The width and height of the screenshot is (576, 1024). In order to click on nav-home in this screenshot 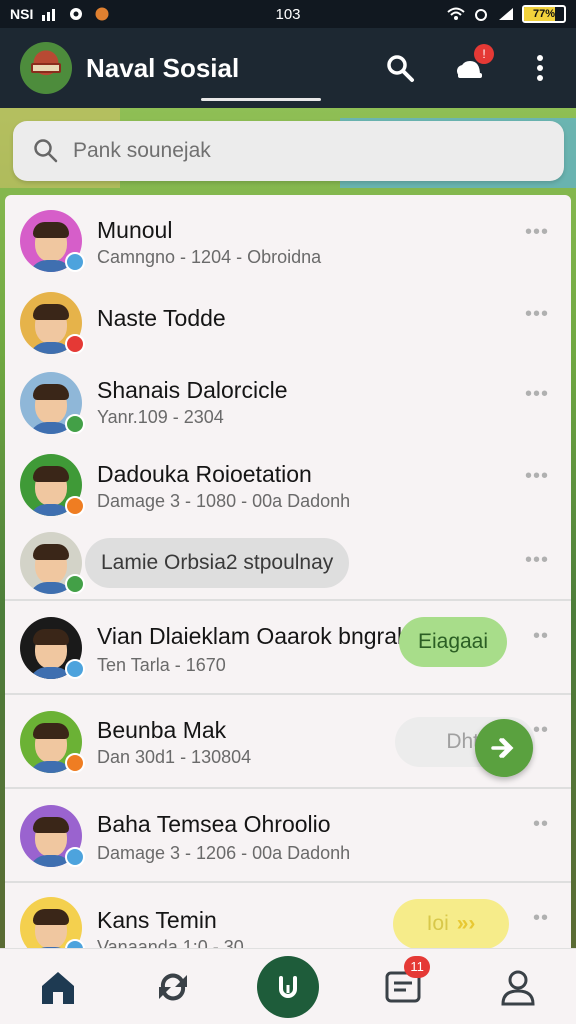, I will do `click(58, 987)`.